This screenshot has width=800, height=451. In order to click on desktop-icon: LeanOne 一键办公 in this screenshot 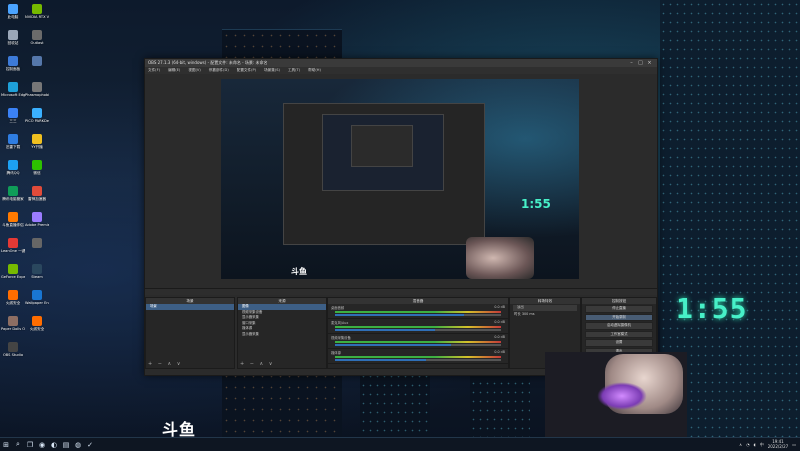, I will do `click(13, 245)`.